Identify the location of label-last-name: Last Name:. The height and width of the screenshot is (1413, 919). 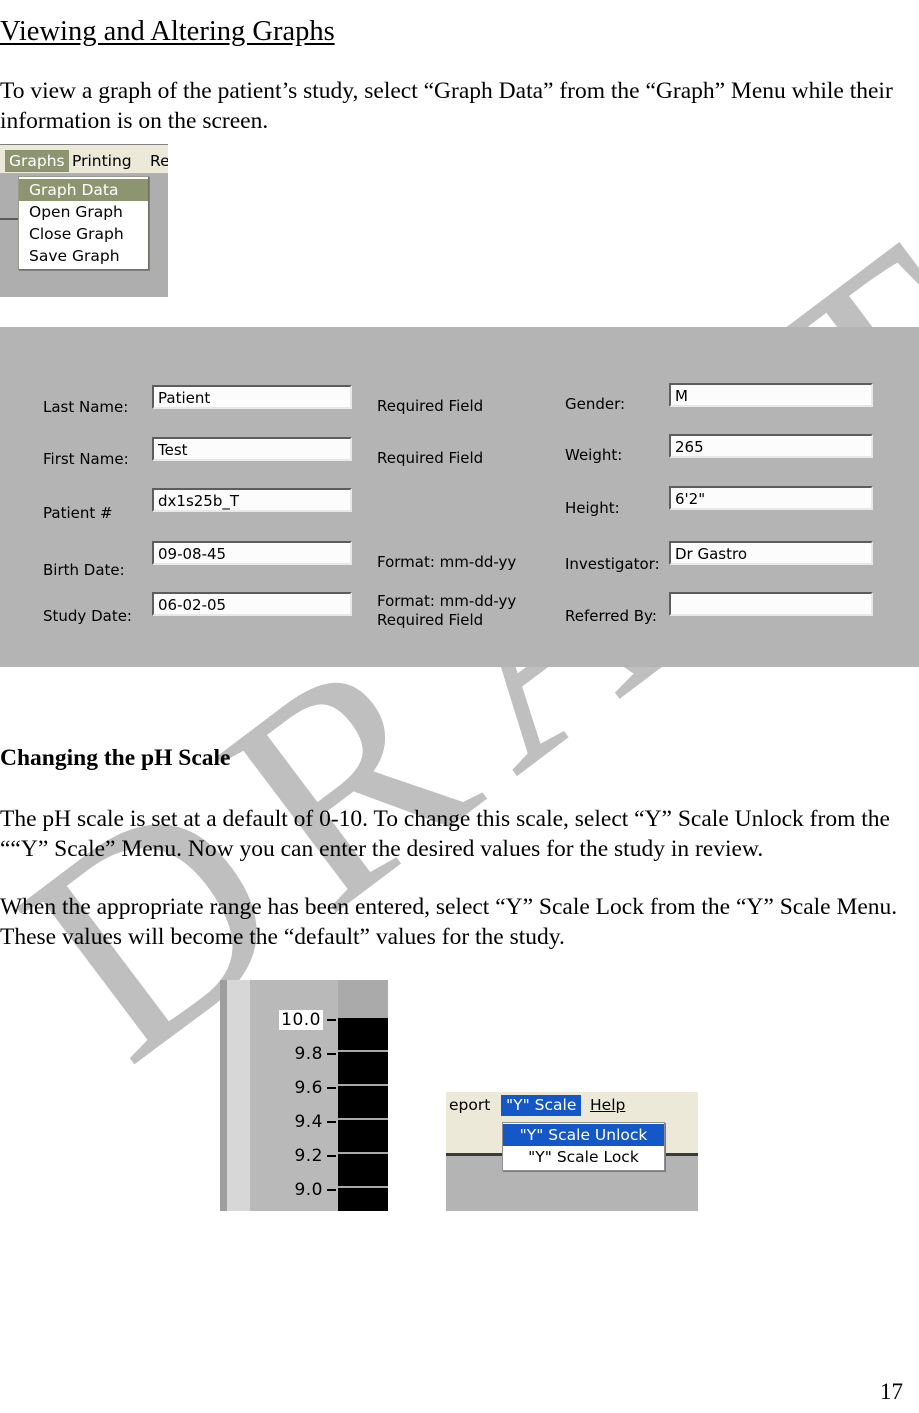
(86, 407).